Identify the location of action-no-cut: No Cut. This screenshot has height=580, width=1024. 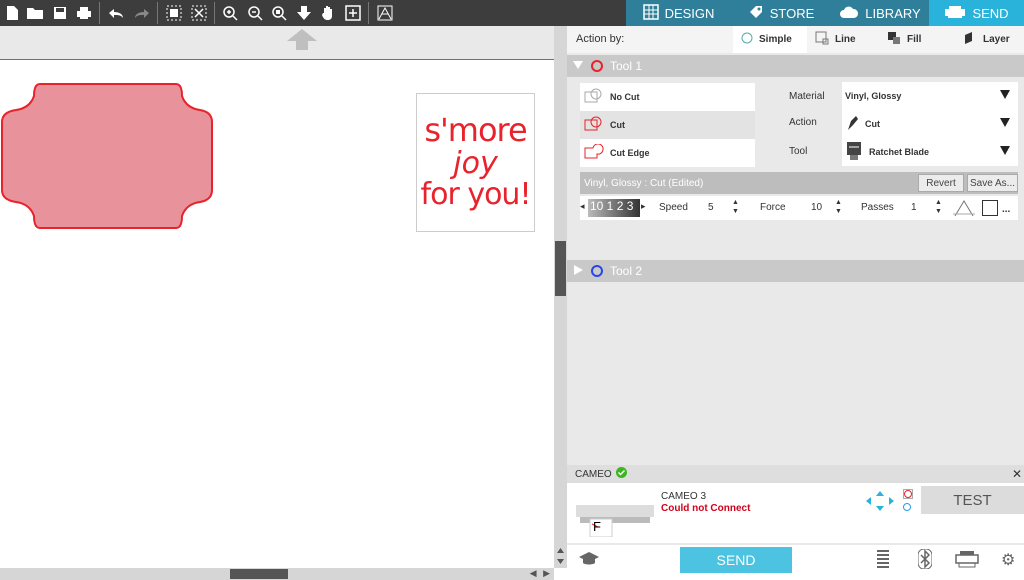
(667, 97).